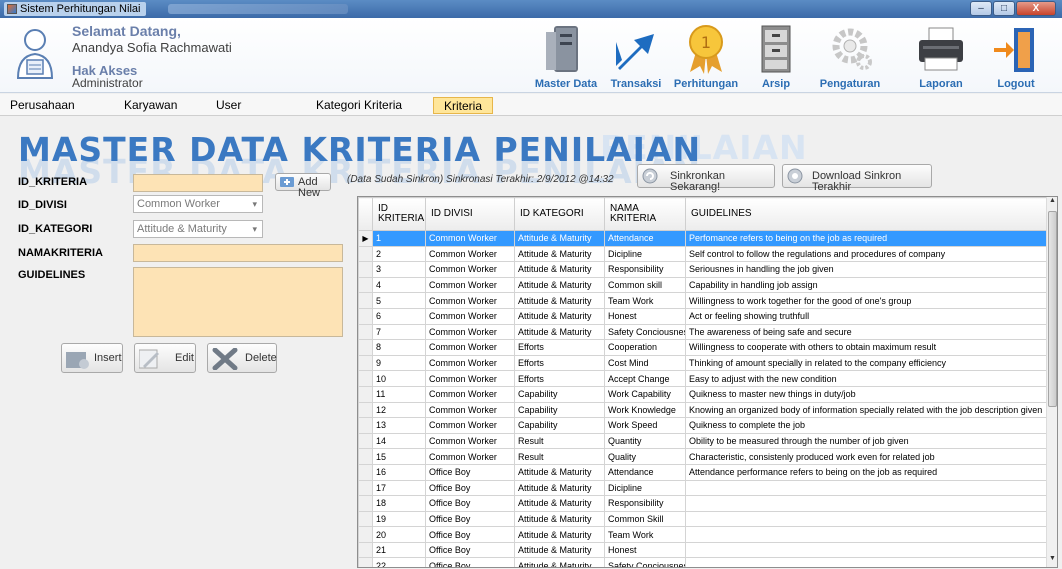 The image size is (1062, 569). I want to click on cell-id-kriteria: 17, so click(399, 488).